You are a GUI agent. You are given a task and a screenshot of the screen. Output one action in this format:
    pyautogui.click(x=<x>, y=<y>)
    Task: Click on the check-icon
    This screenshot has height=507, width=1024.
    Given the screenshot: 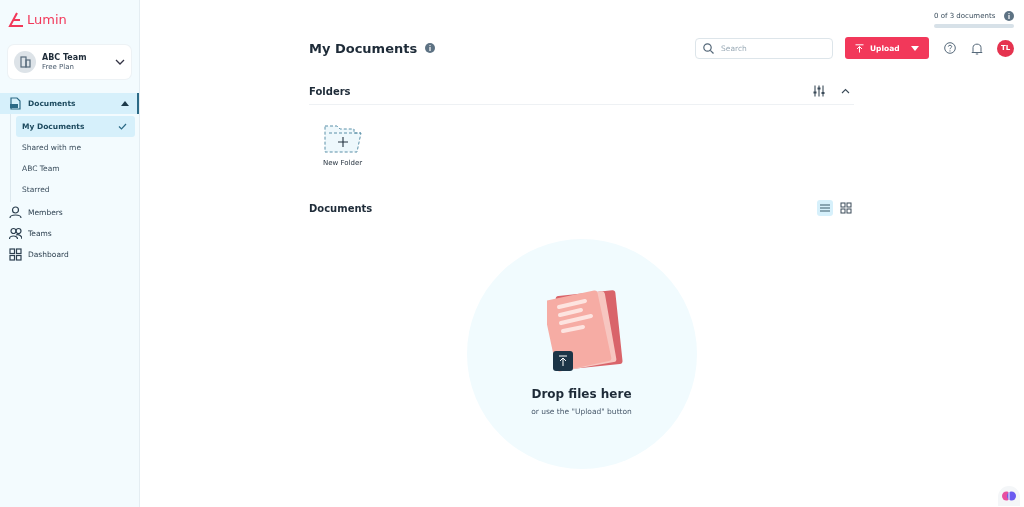 What is the action you would take?
    pyautogui.click(x=122, y=126)
    